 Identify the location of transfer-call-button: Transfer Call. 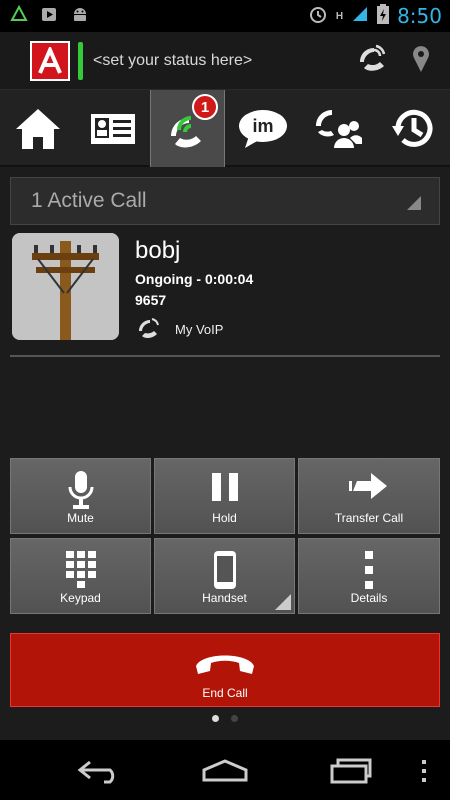
(369, 496).